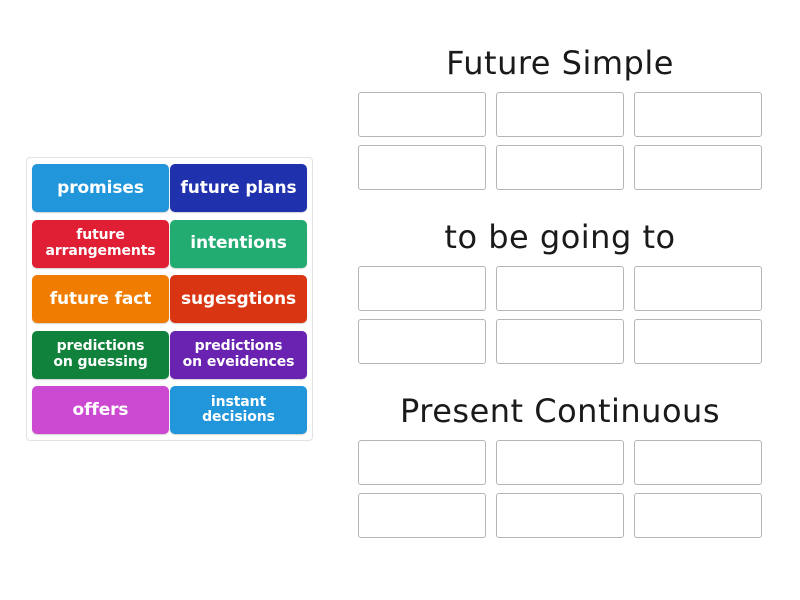 The width and height of the screenshot is (800, 600). I want to click on tile-label-line1: instant, so click(238, 401).